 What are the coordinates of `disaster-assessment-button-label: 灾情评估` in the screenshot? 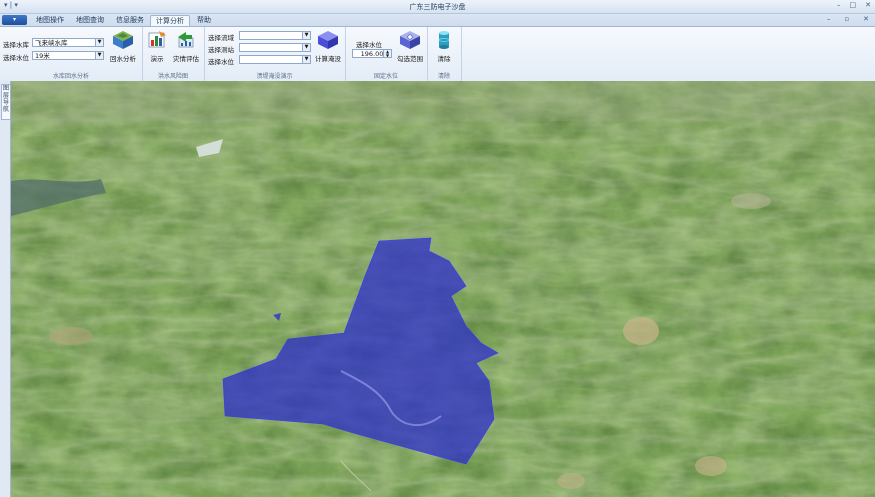 It's located at (186, 59).